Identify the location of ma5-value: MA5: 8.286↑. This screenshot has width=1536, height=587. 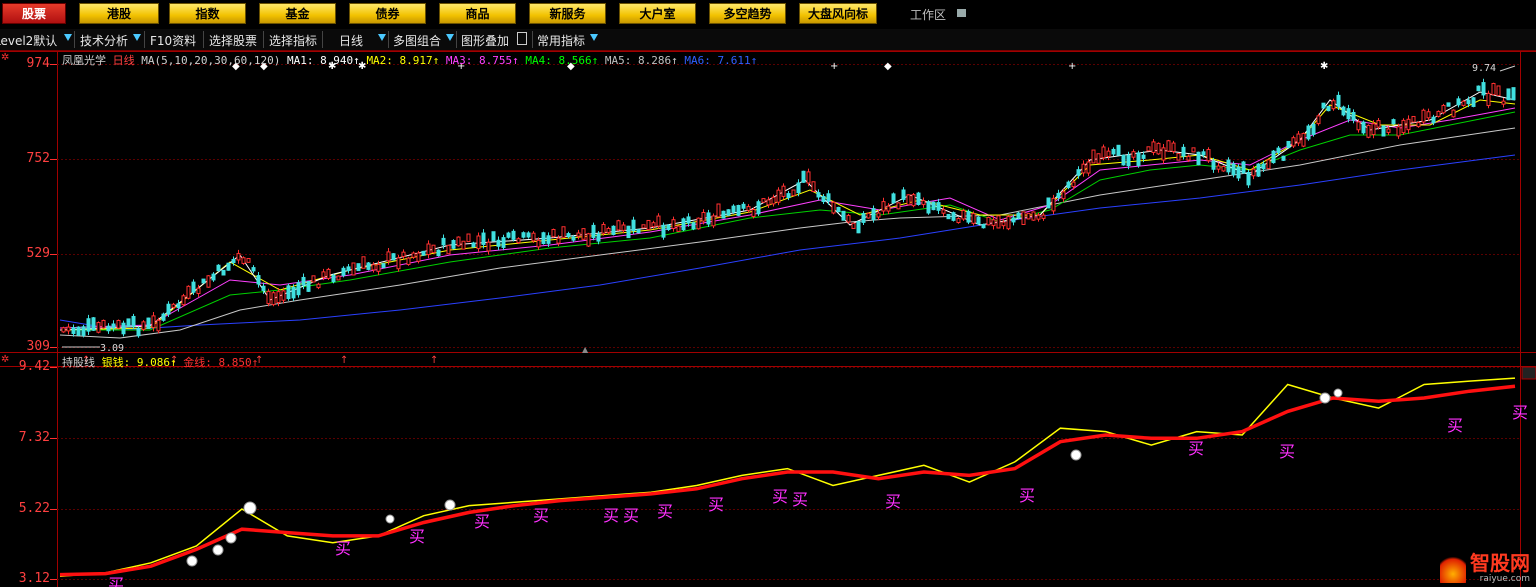
(641, 60).